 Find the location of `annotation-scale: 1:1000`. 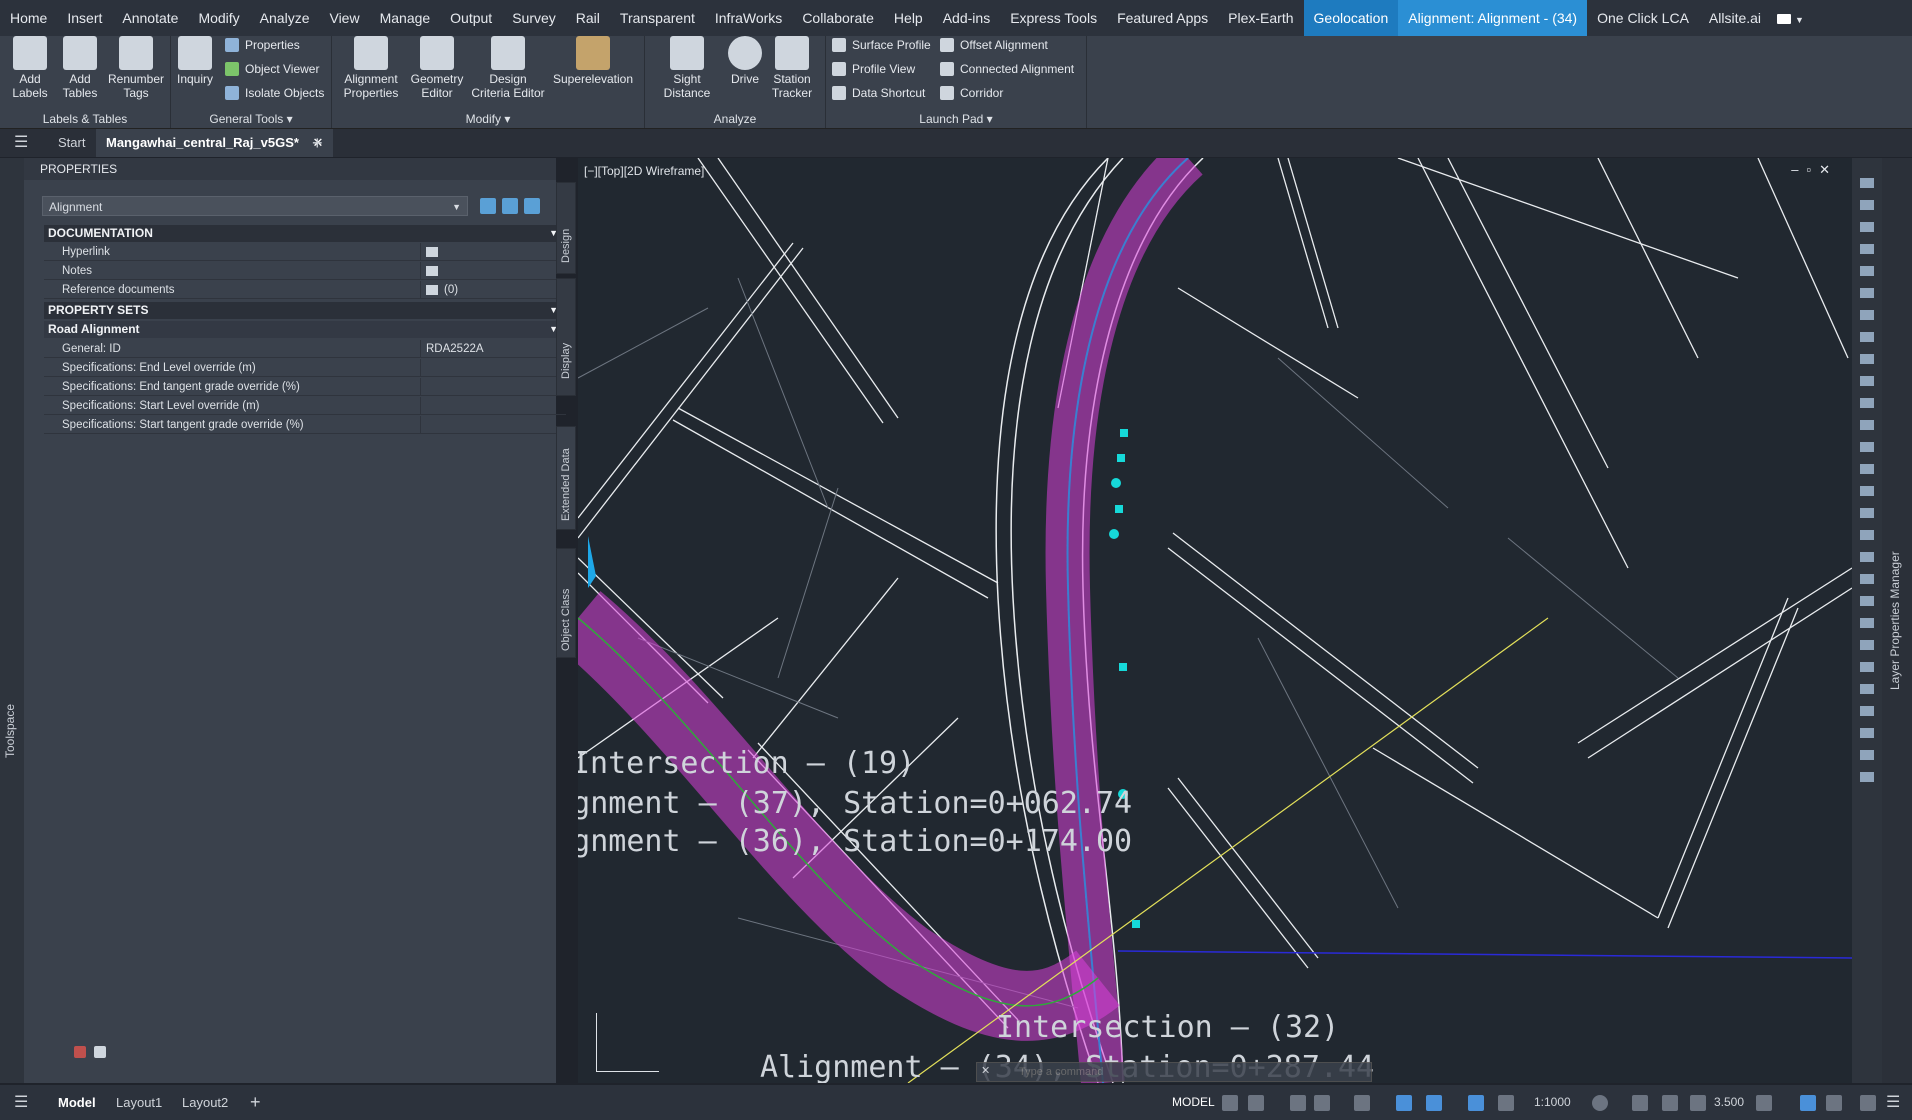

annotation-scale: 1:1000 is located at coordinates (1552, 1102).